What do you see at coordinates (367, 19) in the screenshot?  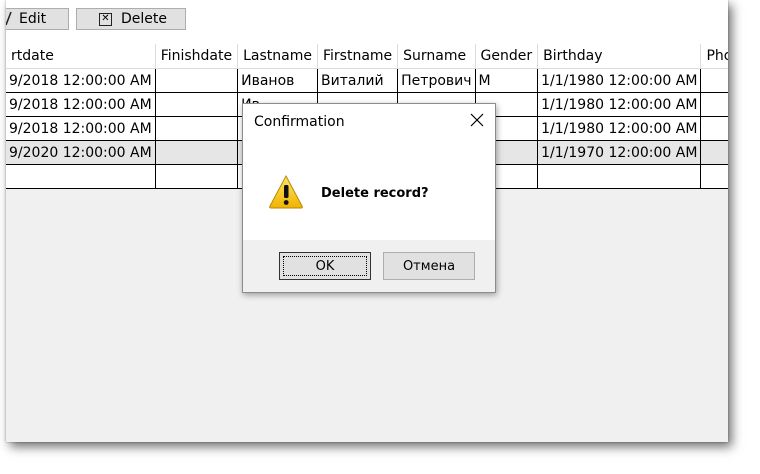 I see `toolbar: Edit ✕ Delete` at bounding box center [367, 19].